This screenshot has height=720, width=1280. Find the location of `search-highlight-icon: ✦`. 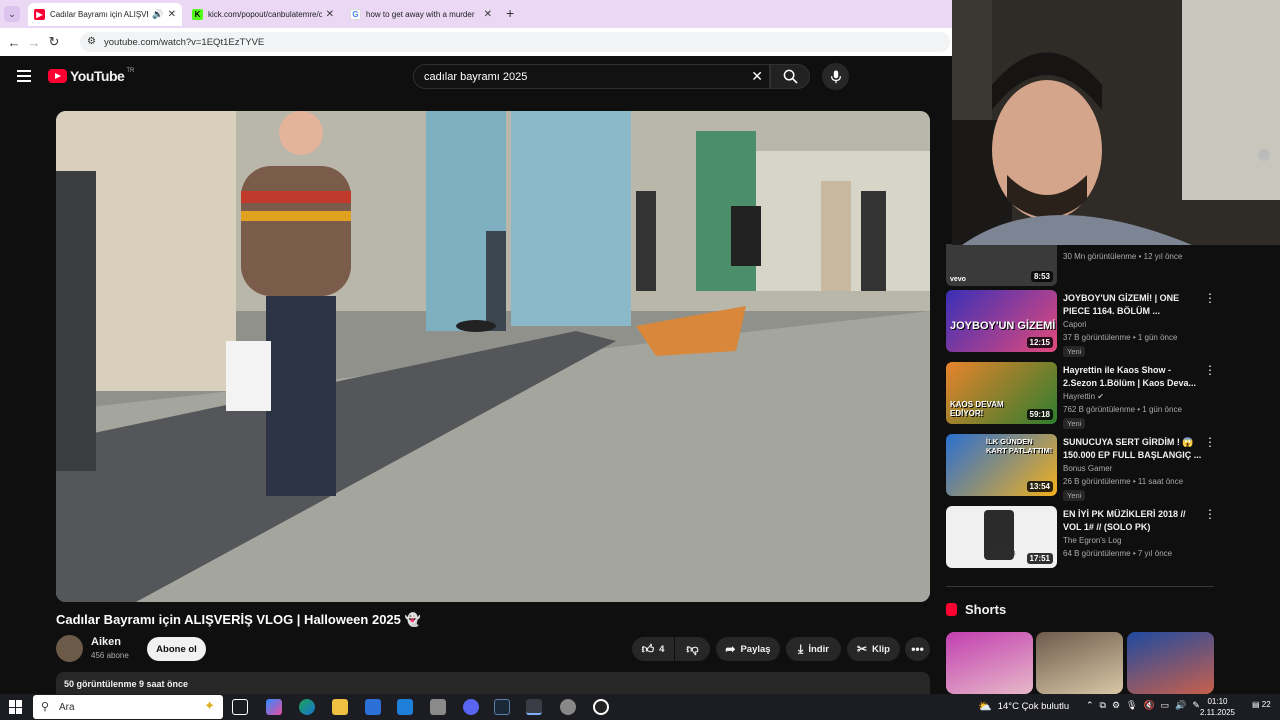

search-highlight-icon: ✦ is located at coordinates (209, 705).